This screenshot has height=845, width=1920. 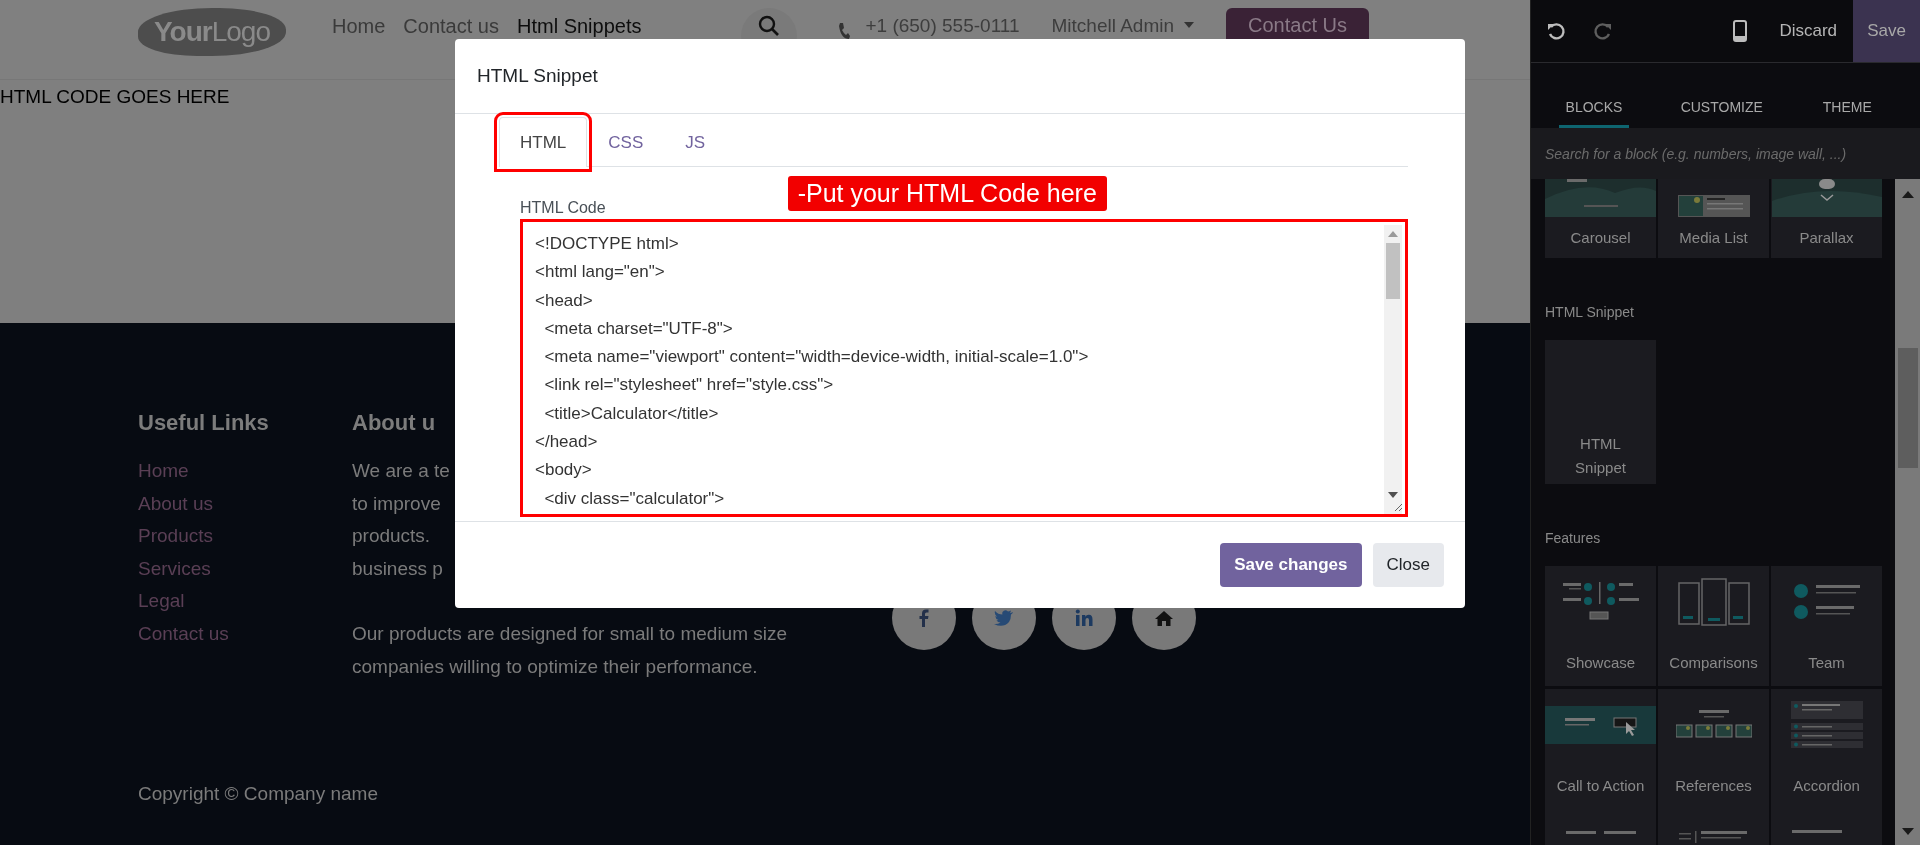 What do you see at coordinates (1600, 785) in the screenshot?
I see `block-label: Call to Action` at bounding box center [1600, 785].